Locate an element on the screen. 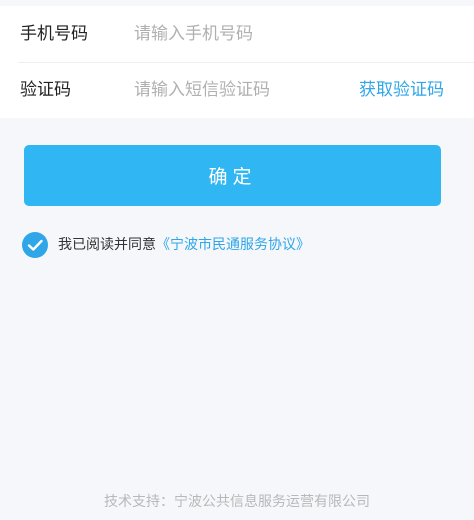 This screenshot has height=520, width=474. agreement-row: 我已阅读并同意《宁波市民通服务协议》 is located at coordinates (242, 245).